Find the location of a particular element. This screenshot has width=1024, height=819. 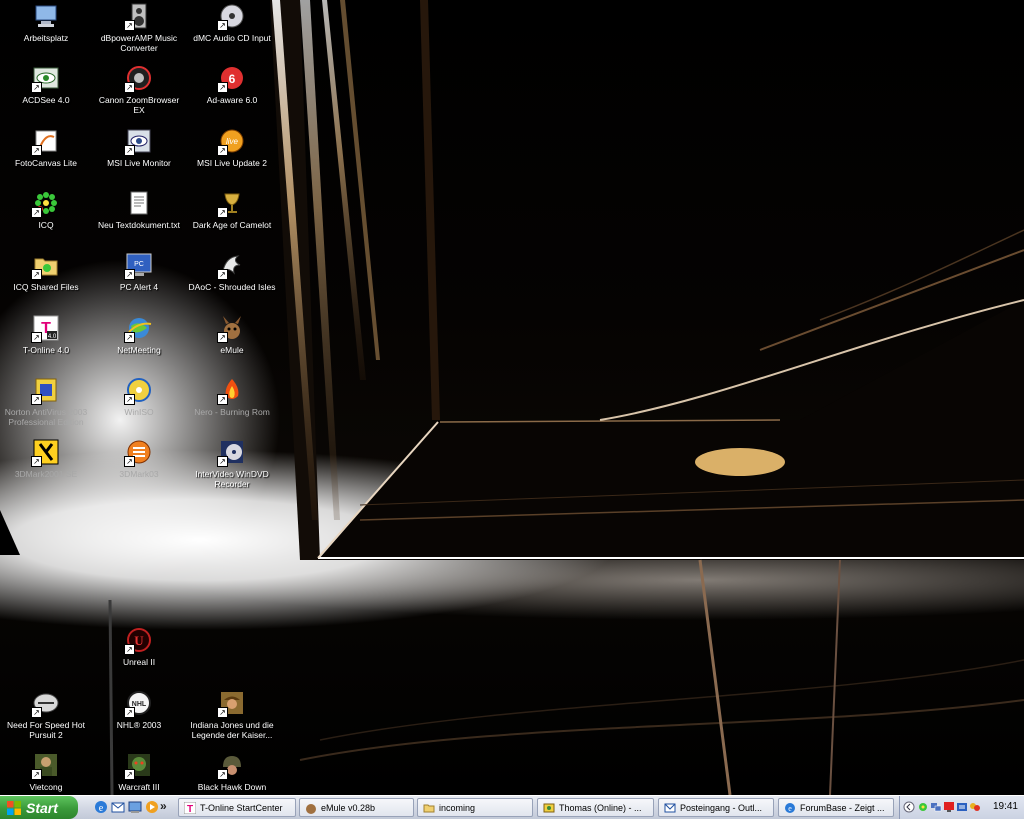

folder-icon is located at coordinates (429, 808).